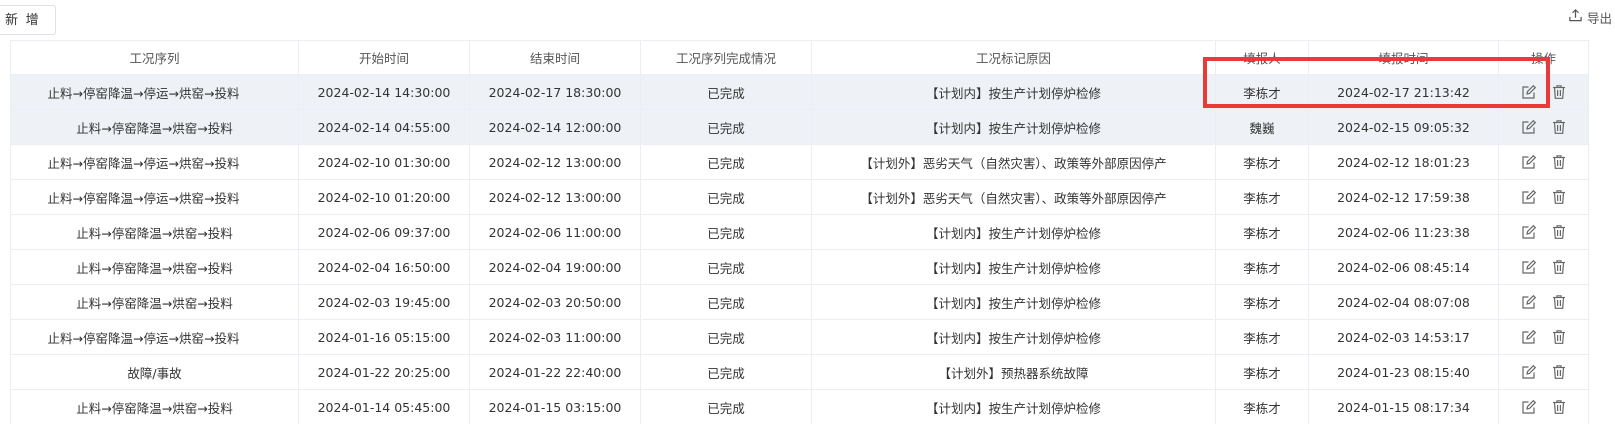  I want to click on cell-report-time: 2024-02-12 17:59:38, so click(1403, 197).